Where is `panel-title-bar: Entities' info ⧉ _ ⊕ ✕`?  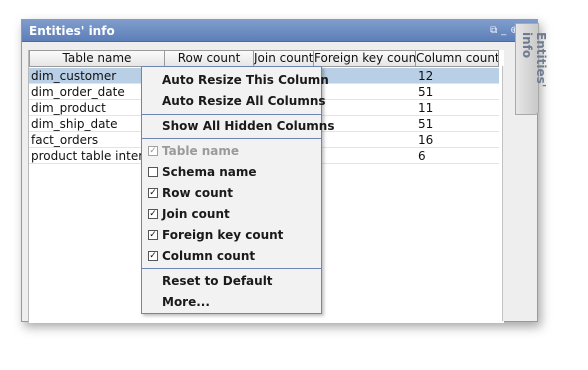
panel-title-bar: Entities' info ⧉ _ ⊕ ✕ is located at coordinates (279, 31).